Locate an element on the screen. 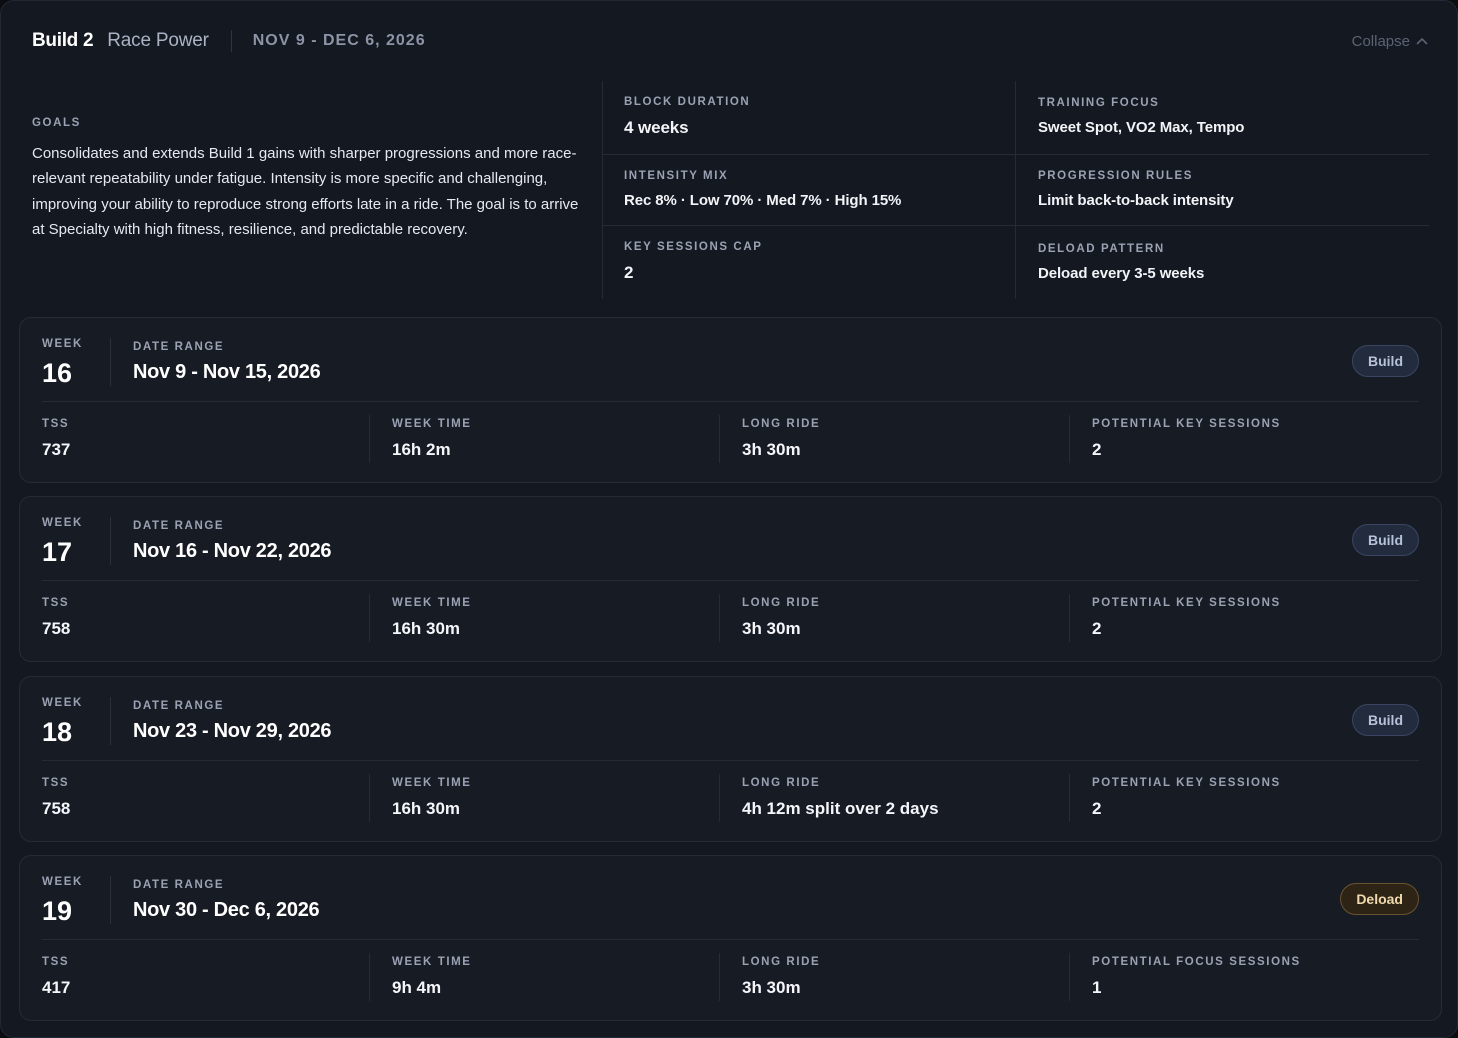 The width and height of the screenshot is (1458, 1038). date-range-value: Nov 9 - Nov 15, 2026 is located at coordinates (227, 372).